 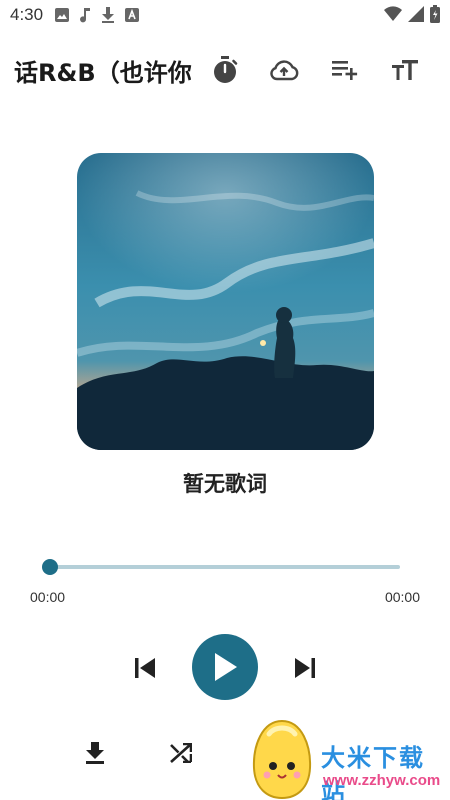 I want to click on playlist-add-button, so click(x=345, y=70).